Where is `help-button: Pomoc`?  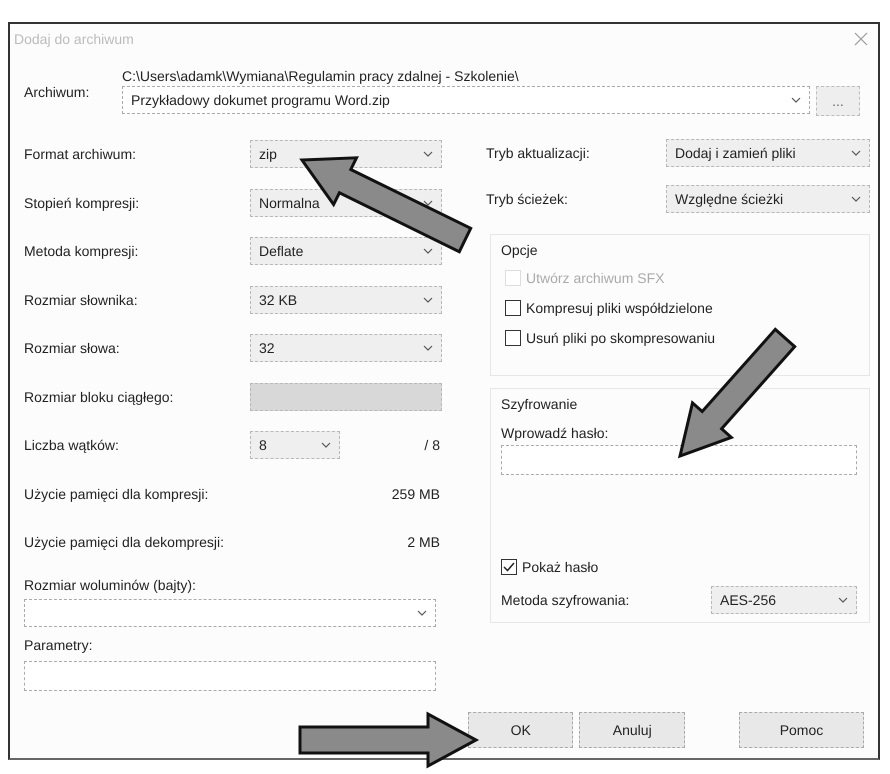 help-button: Pomoc is located at coordinates (801, 730).